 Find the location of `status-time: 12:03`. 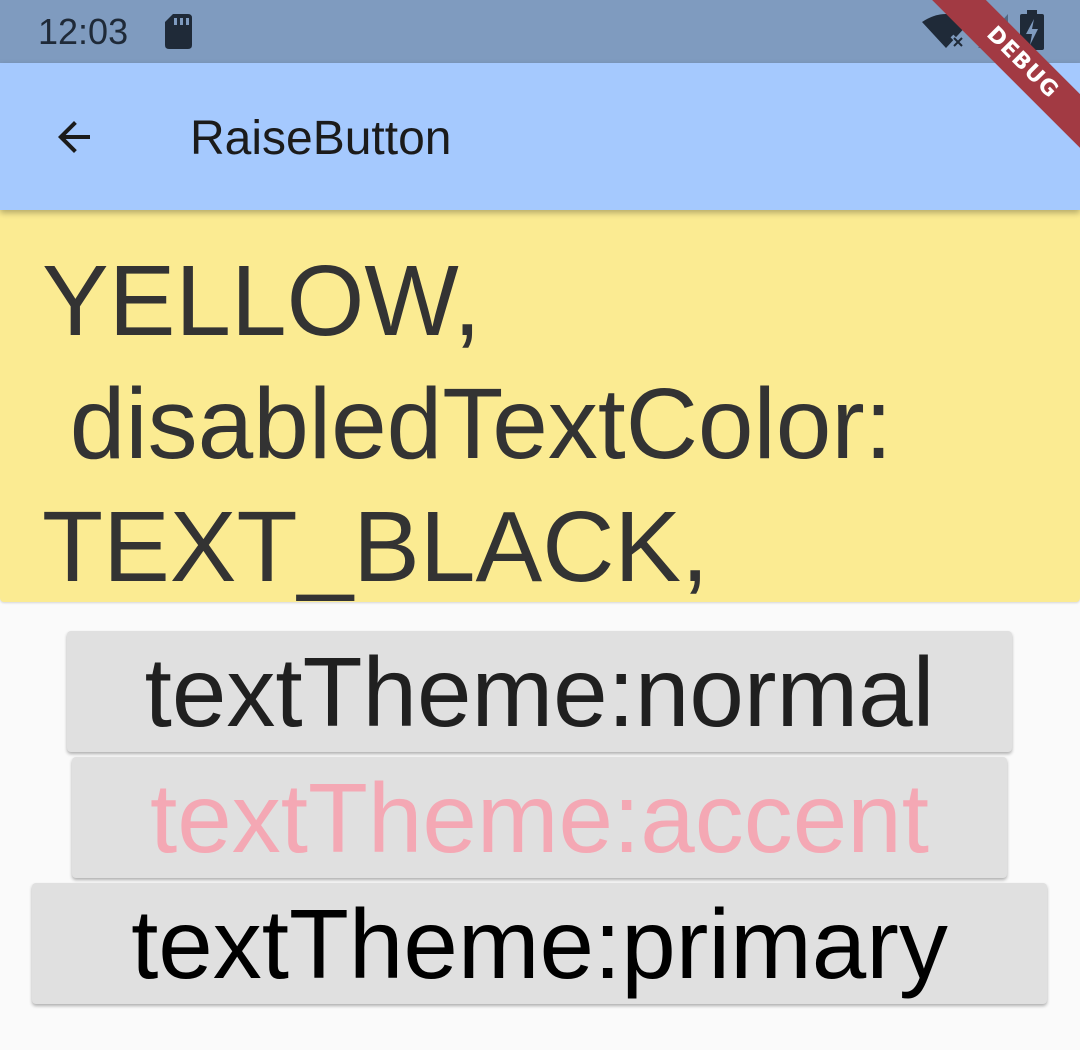

status-time: 12:03 is located at coordinates (83, 31).